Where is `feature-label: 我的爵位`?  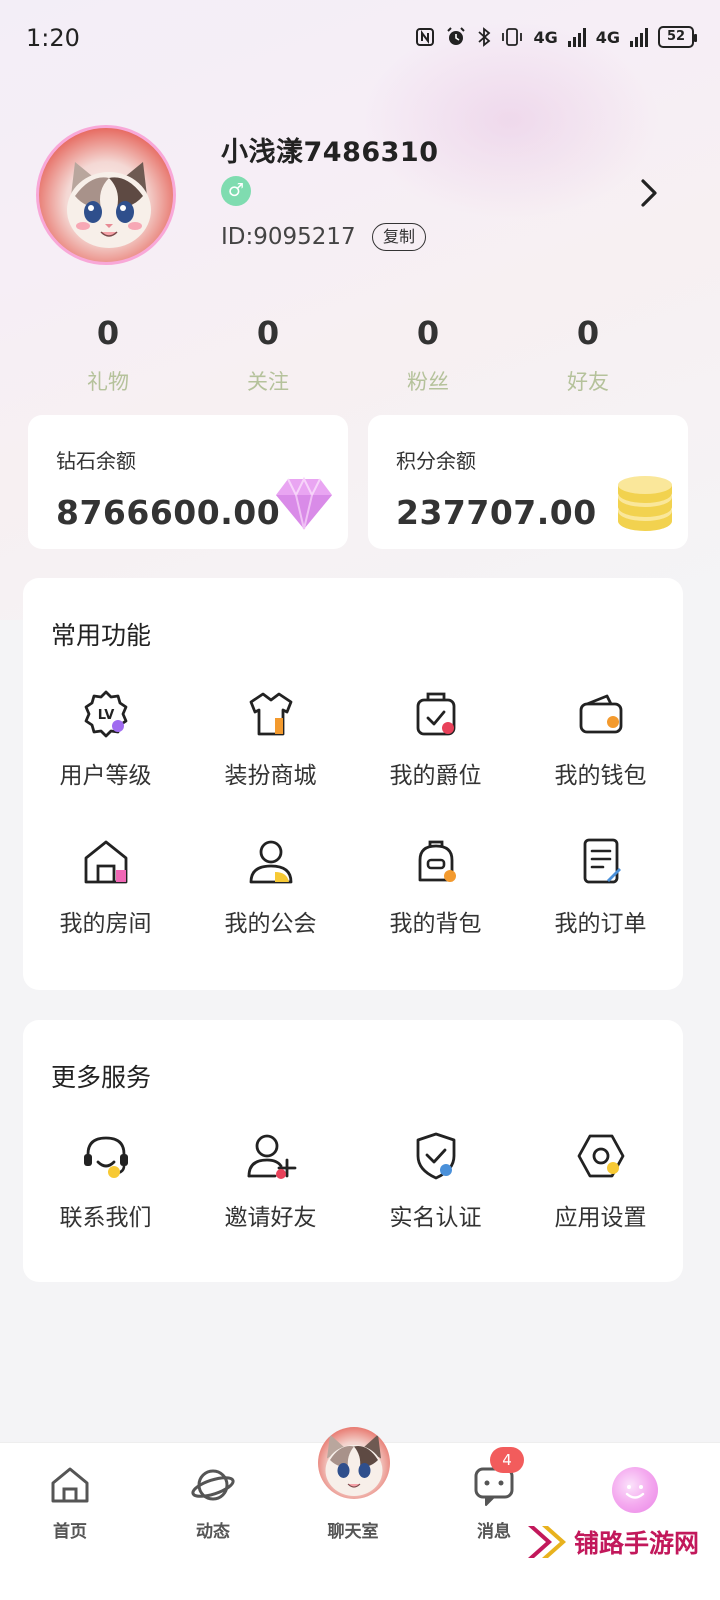 feature-label: 我的爵位 is located at coordinates (435, 776).